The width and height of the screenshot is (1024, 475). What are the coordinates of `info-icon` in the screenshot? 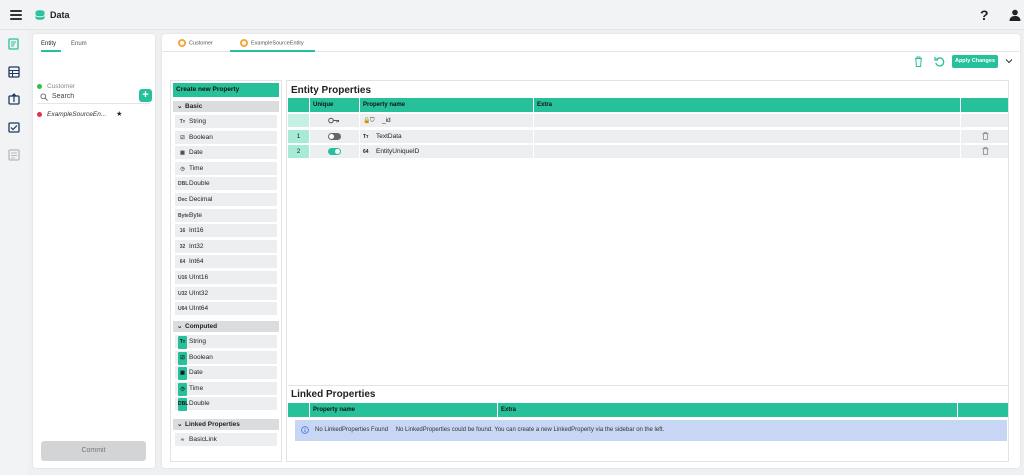 It's located at (305, 430).